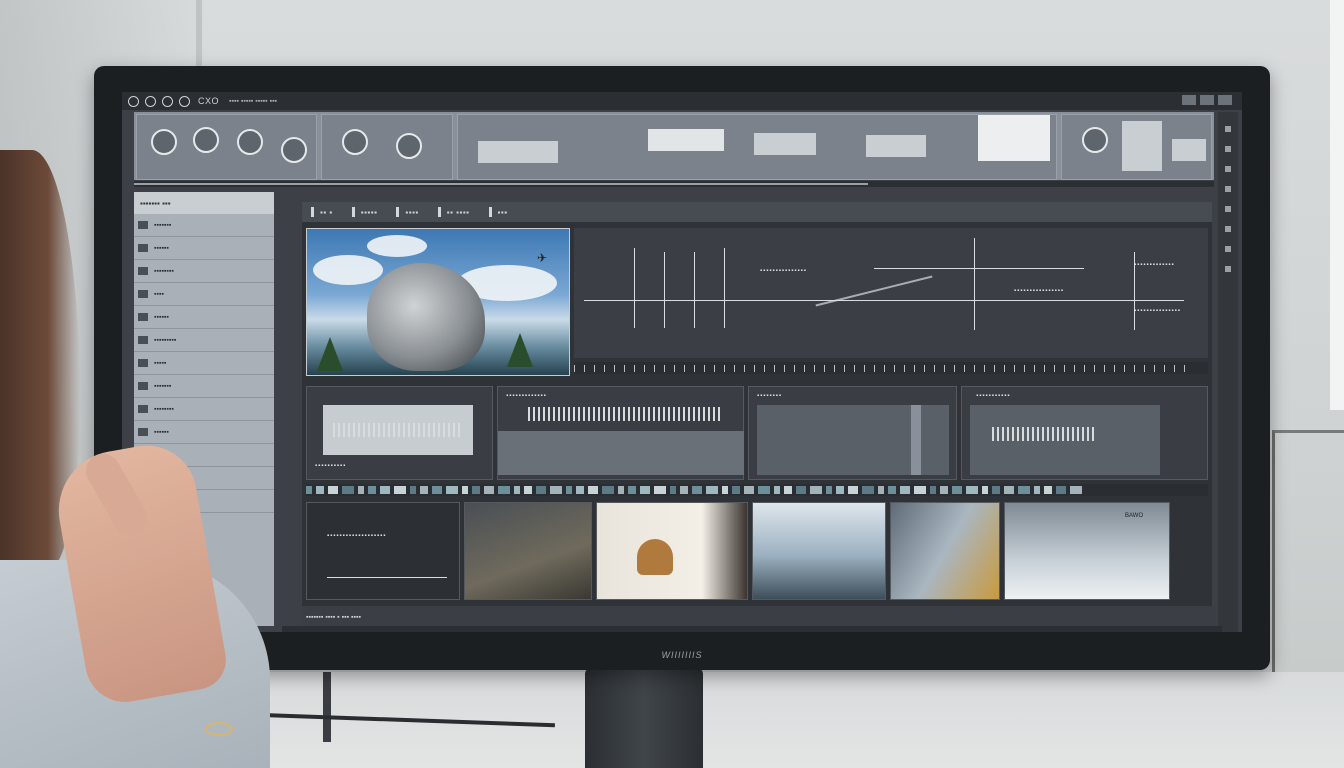  Describe the element at coordinates (682, 655) in the screenshot. I see `monitor-brand: WIIIIIIIS` at that location.